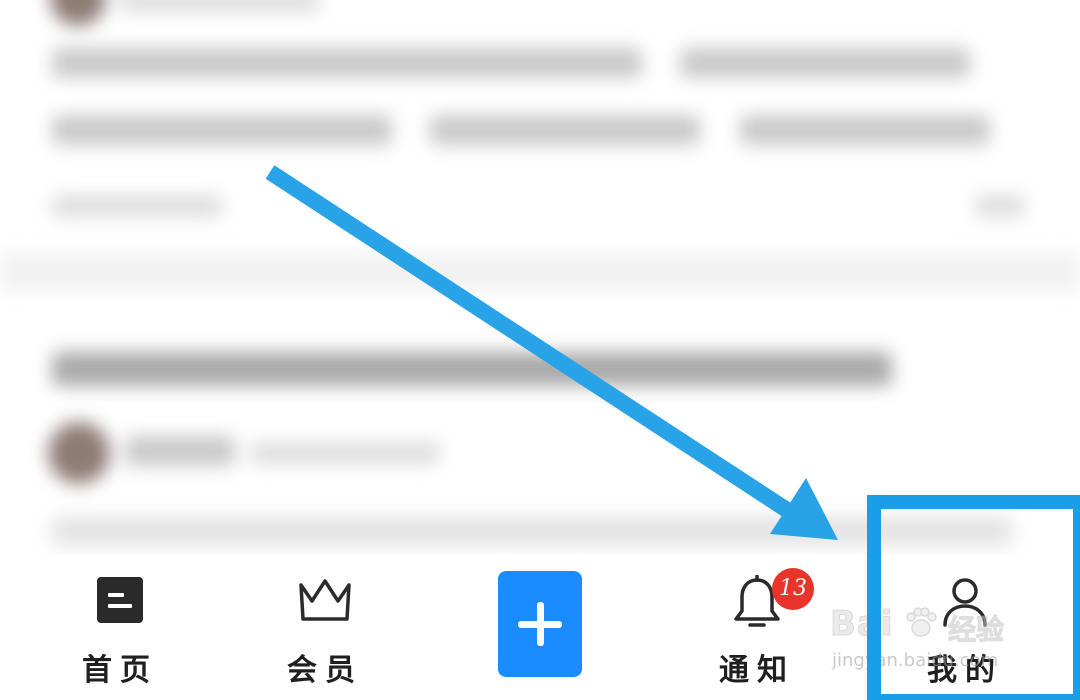 Image resolution: width=1080 pixels, height=700 pixels. What do you see at coordinates (325, 627) in the screenshot?
I see `nav-item-member: 会员` at bounding box center [325, 627].